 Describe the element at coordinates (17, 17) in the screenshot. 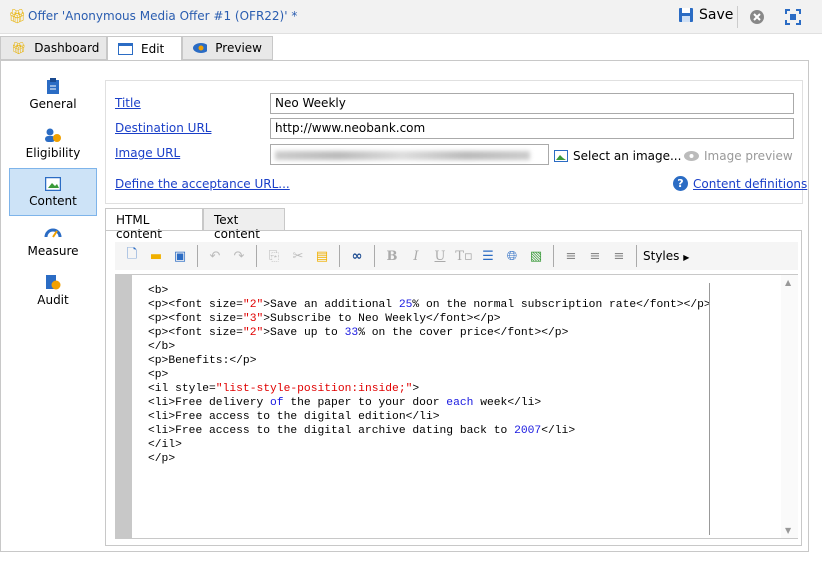

I see `offer-gift-icon: 🎁︎` at that location.